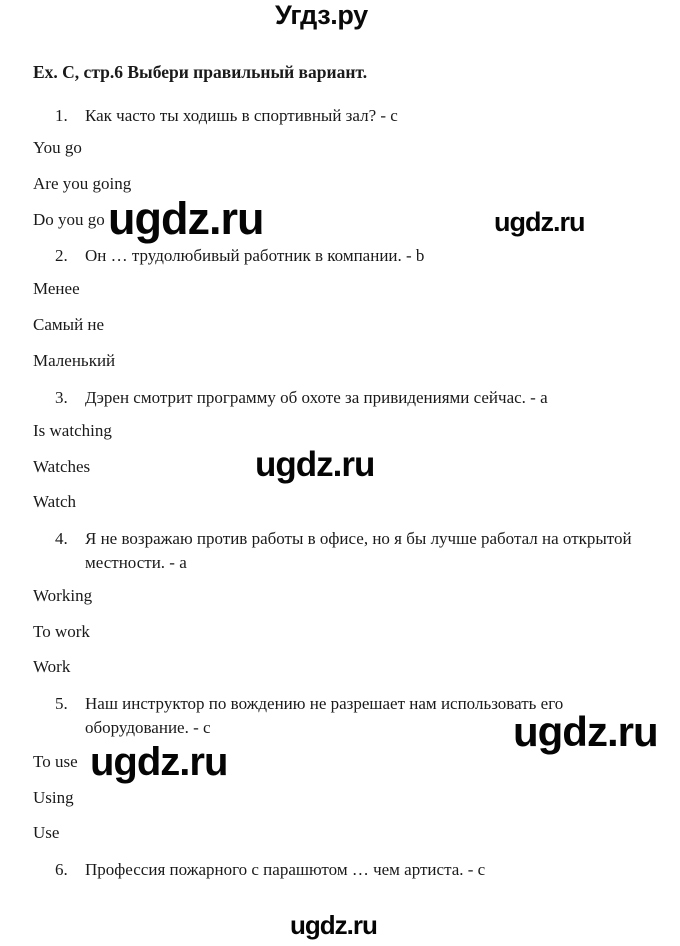 The image size is (680, 946). What do you see at coordinates (61, 115) in the screenshot?
I see `question-number: 1.` at bounding box center [61, 115].